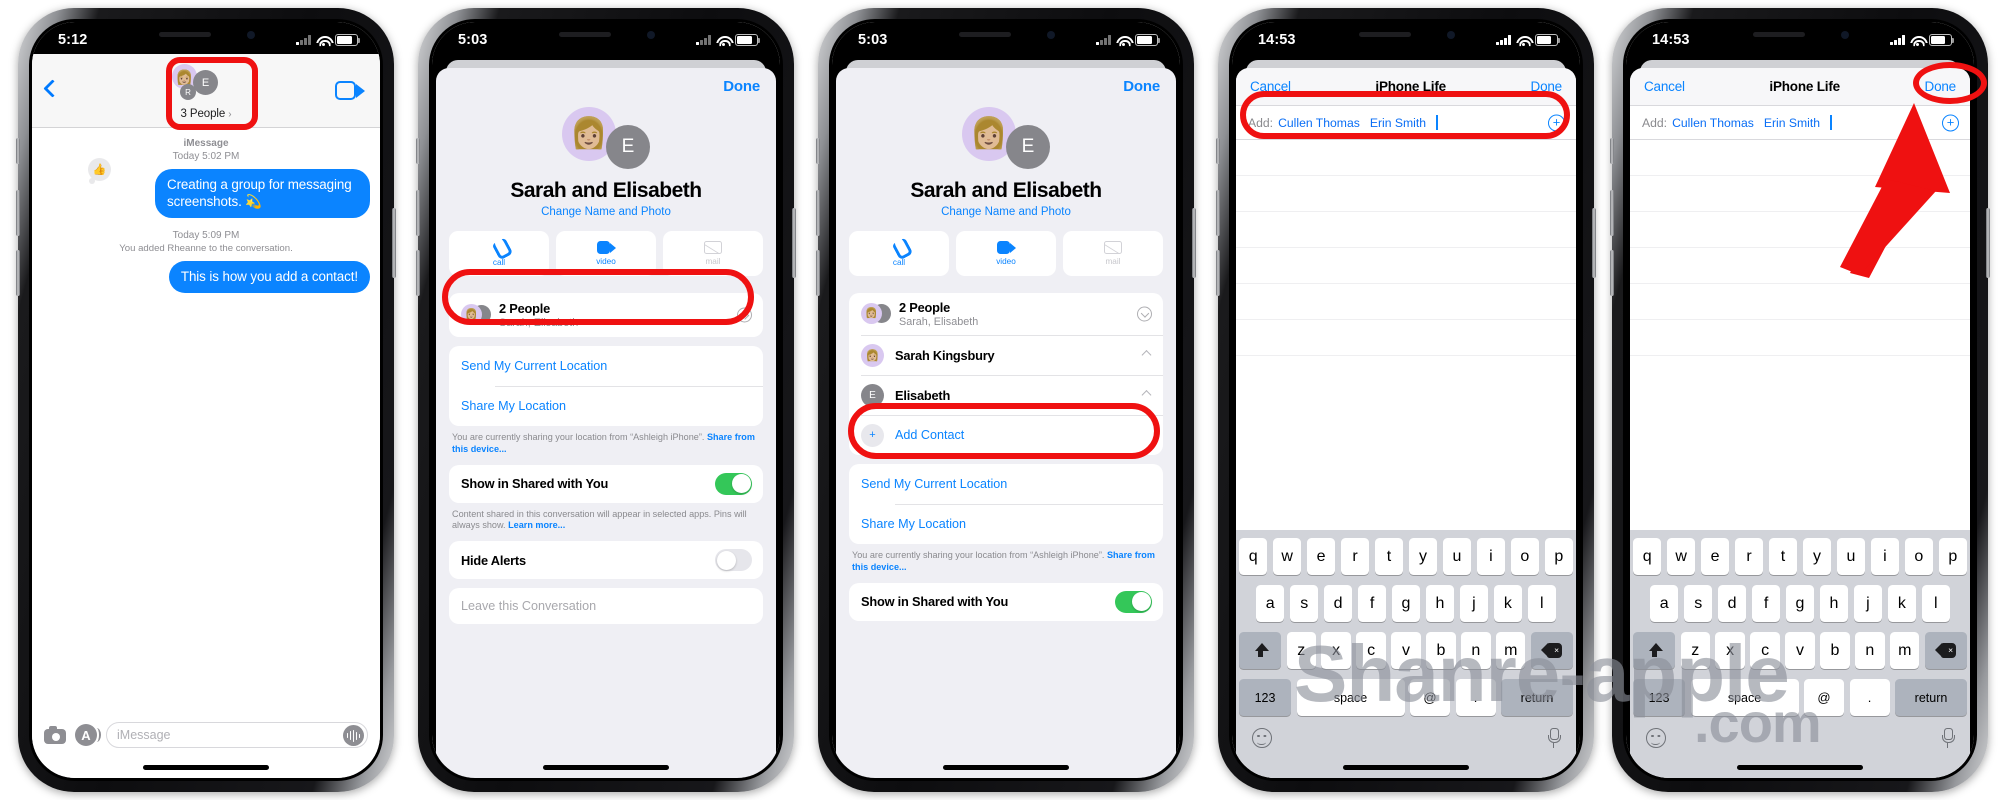  I want to click on key-u: u, so click(1851, 556).